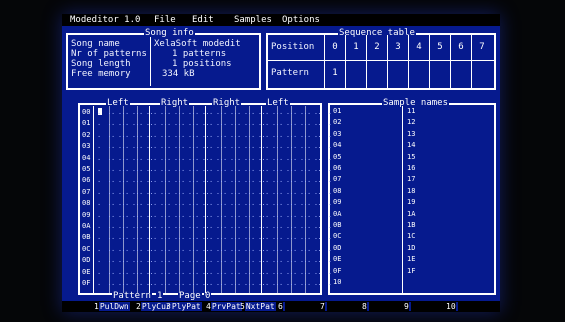 The image size is (565, 322). Describe the element at coordinates (86, 271) in the screenshot. I see `pattern-row-number: 0E` at that location.